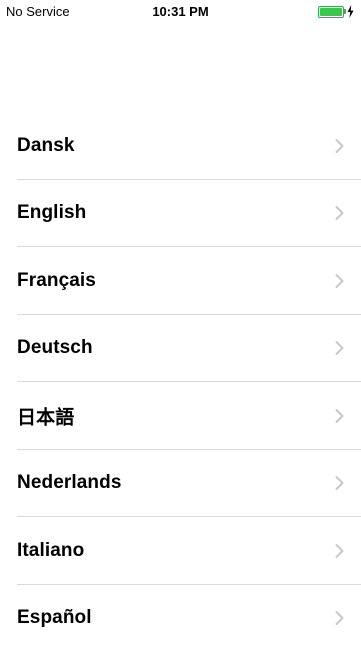  I want to click on battery-icon, so click(336, 12).